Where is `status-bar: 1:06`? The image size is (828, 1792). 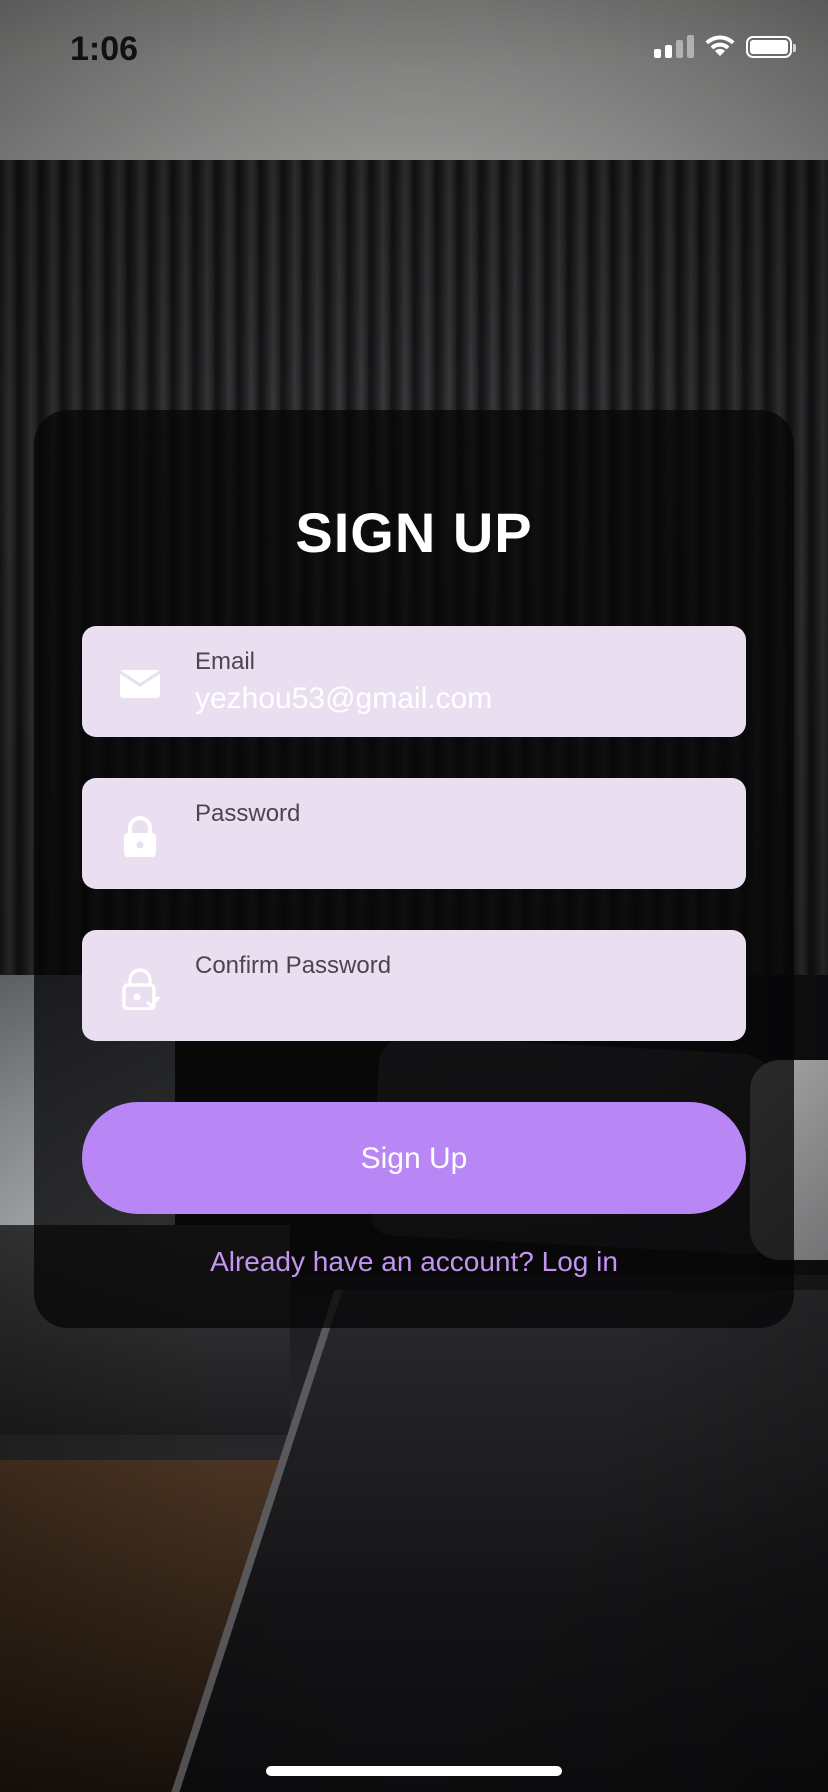
status-bar: 1:06 is located at coordinates (414, 50).